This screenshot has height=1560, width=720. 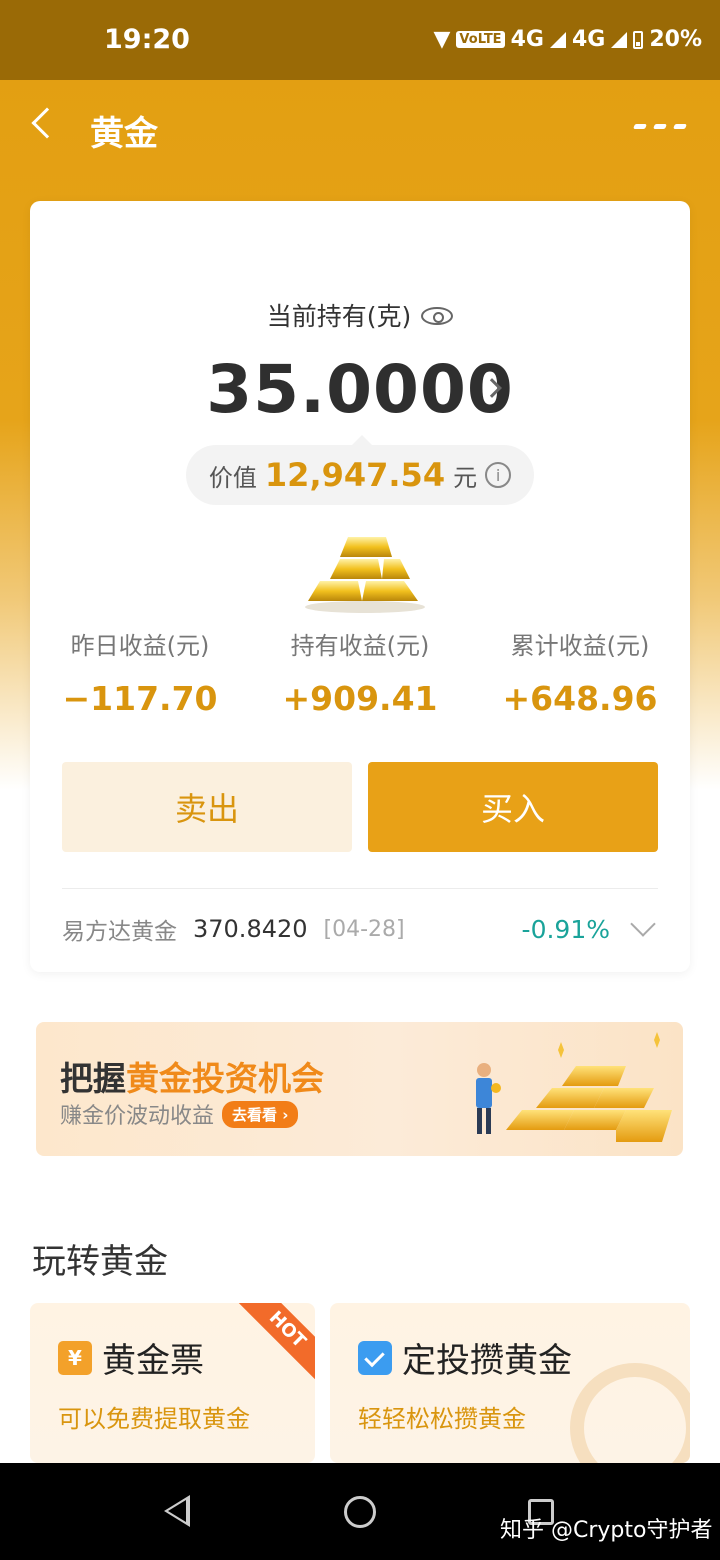 What do you see at coordinates (232, 477) in the screenshot?
I see `value-label: 价值` at bounding box center [232, 477].